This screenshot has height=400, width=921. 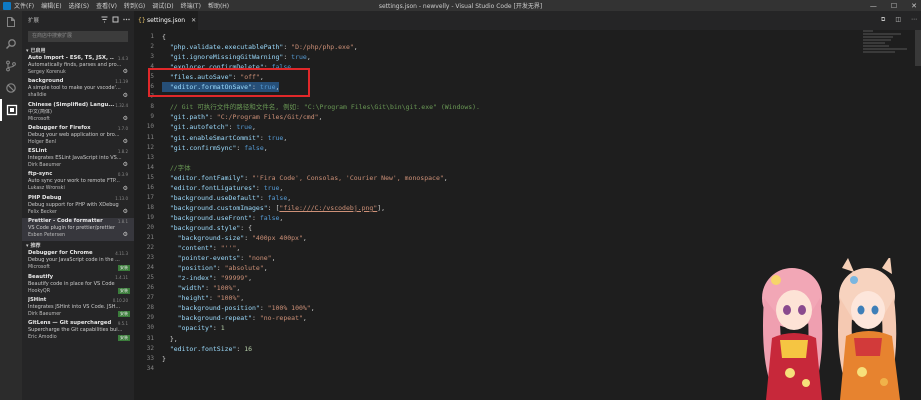 I want to click on extension-description: 中文(简体), so click(x=40, y=111).